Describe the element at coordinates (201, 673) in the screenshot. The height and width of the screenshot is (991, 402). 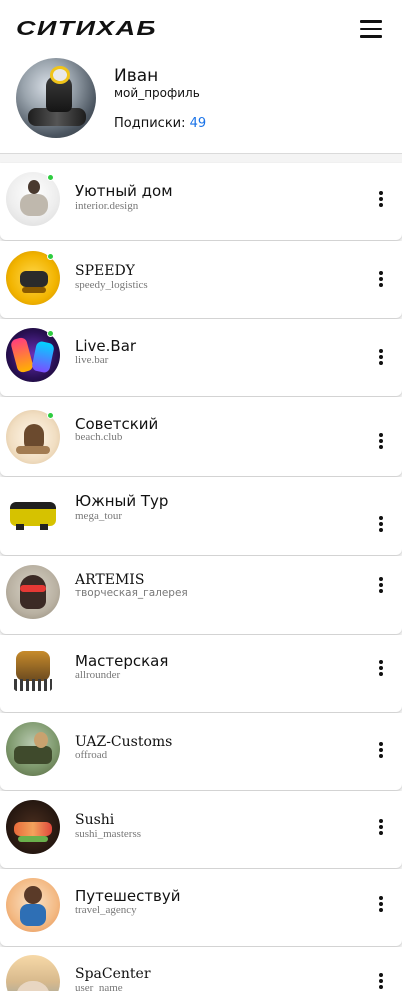
I see `list-item: Мастерская allrounder` at that location.